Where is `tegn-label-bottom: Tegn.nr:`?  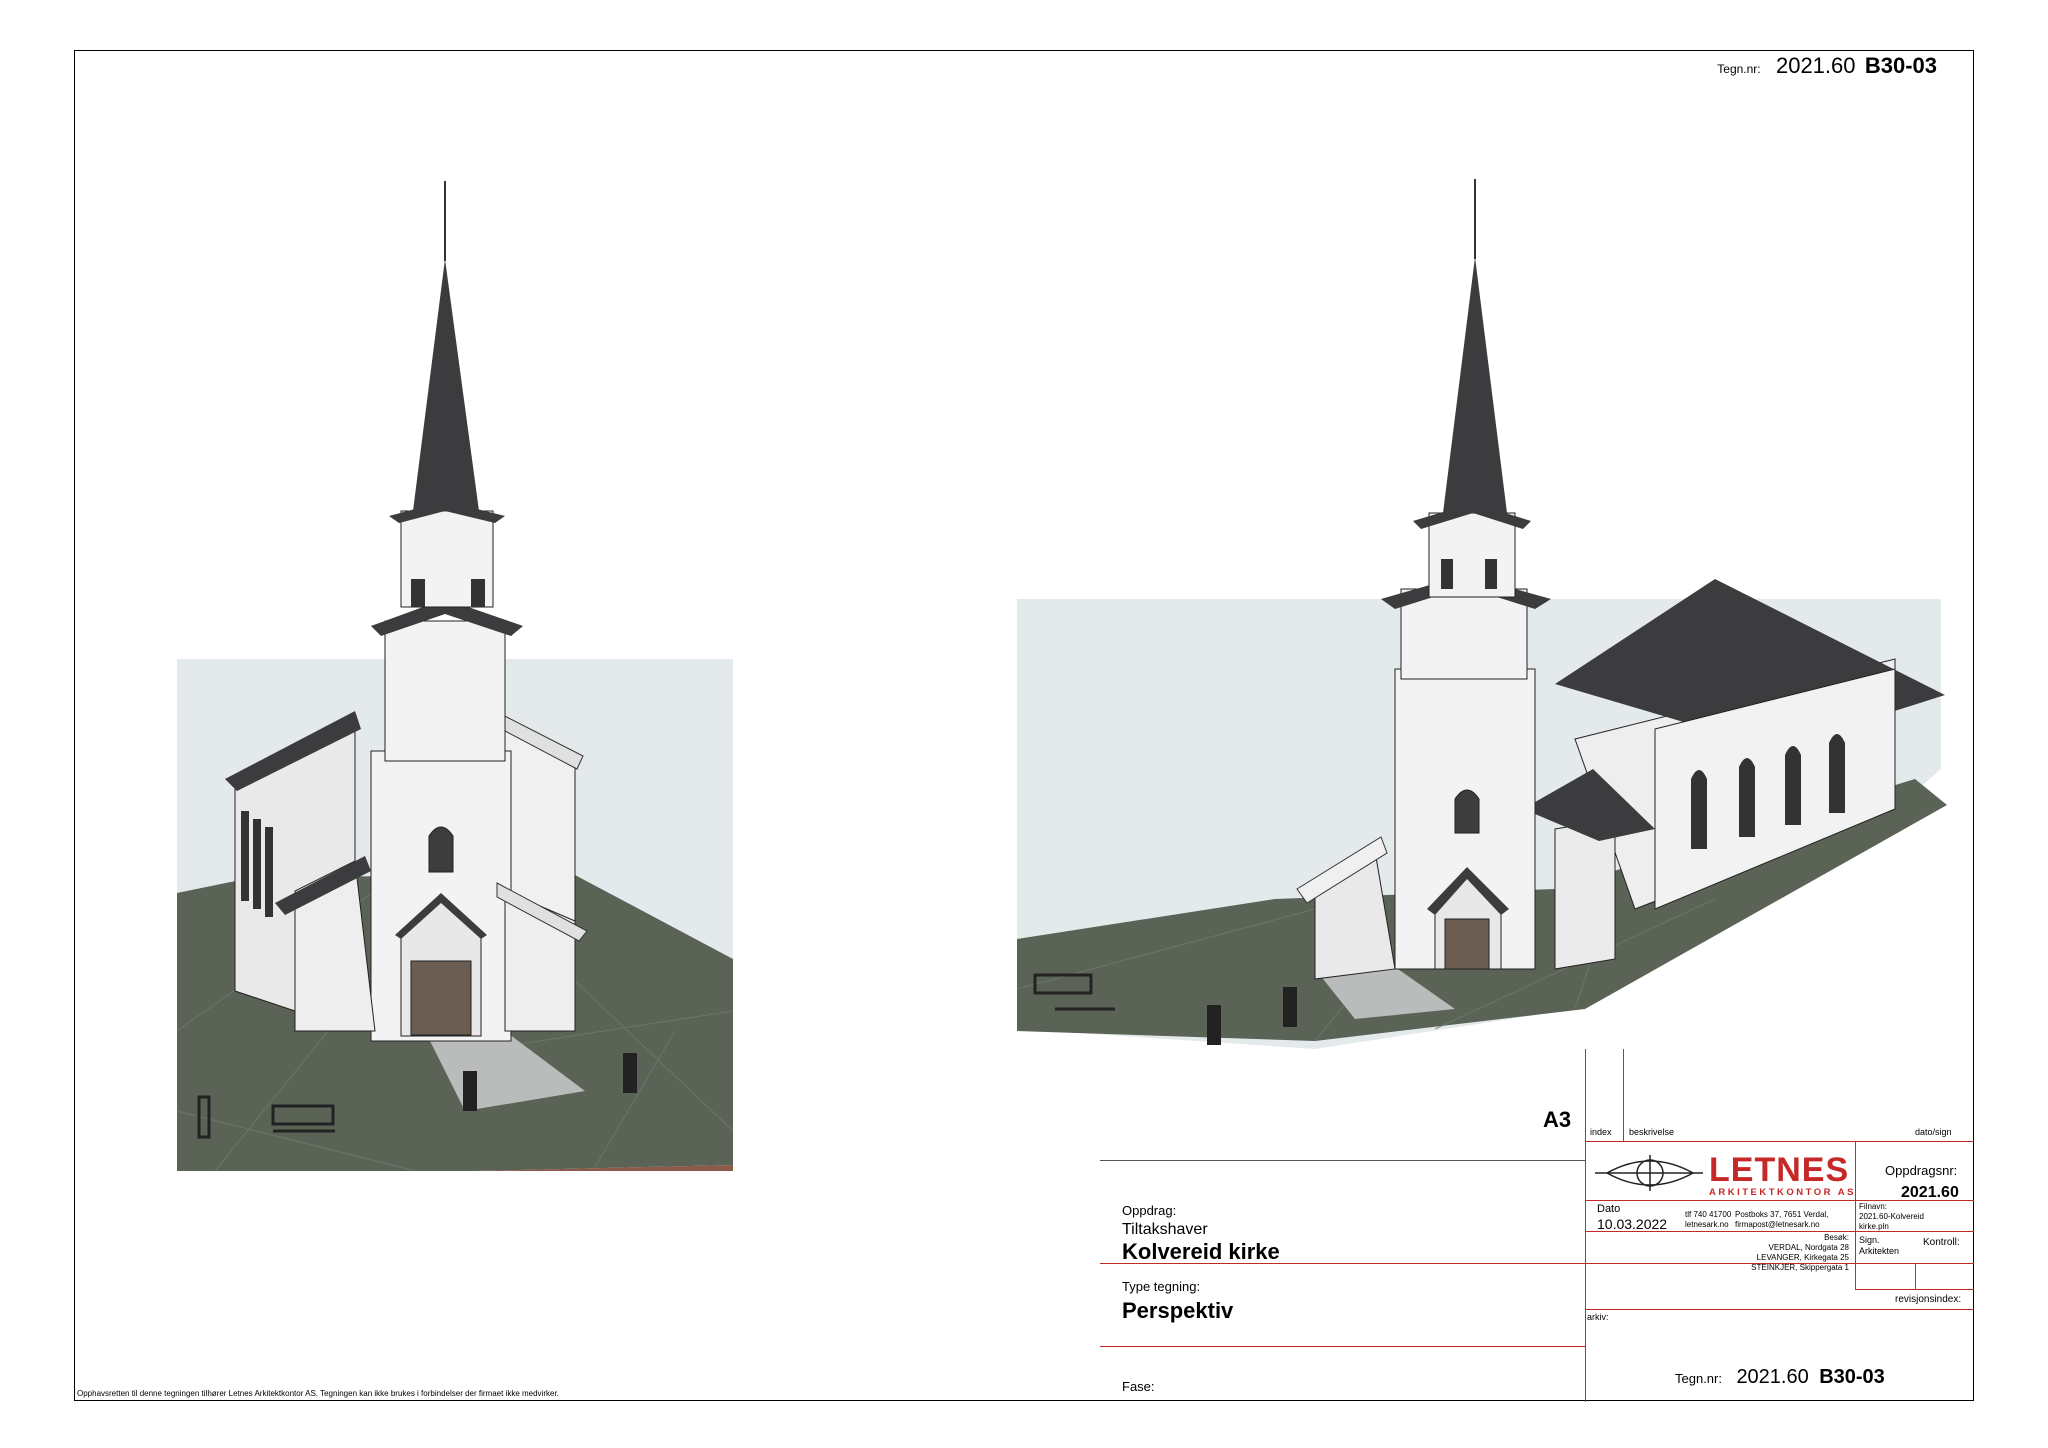
tegn-label-bottom: Tegn.nr: is located at coordinates (1698, 1378).